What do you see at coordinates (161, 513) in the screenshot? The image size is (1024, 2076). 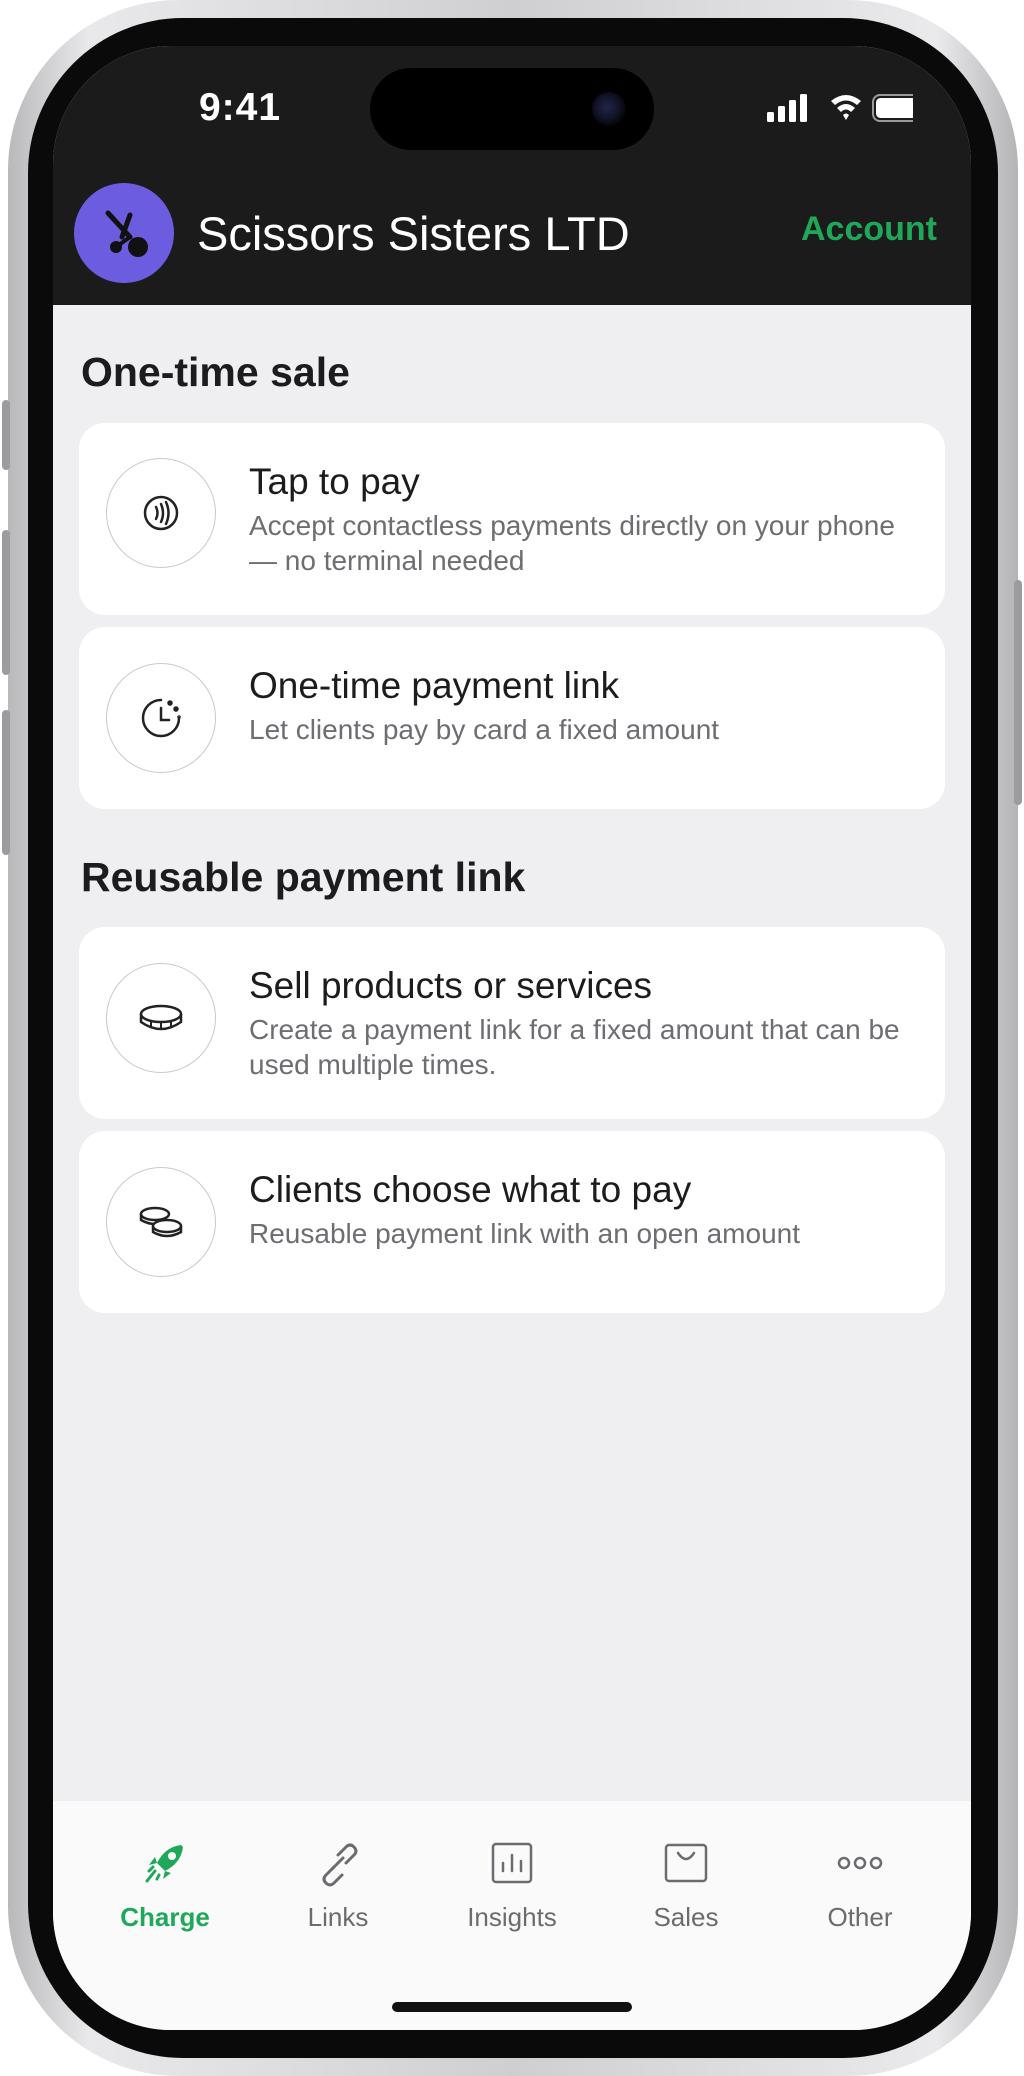 I see `contactless-icon` at bounding box center [161, 513].